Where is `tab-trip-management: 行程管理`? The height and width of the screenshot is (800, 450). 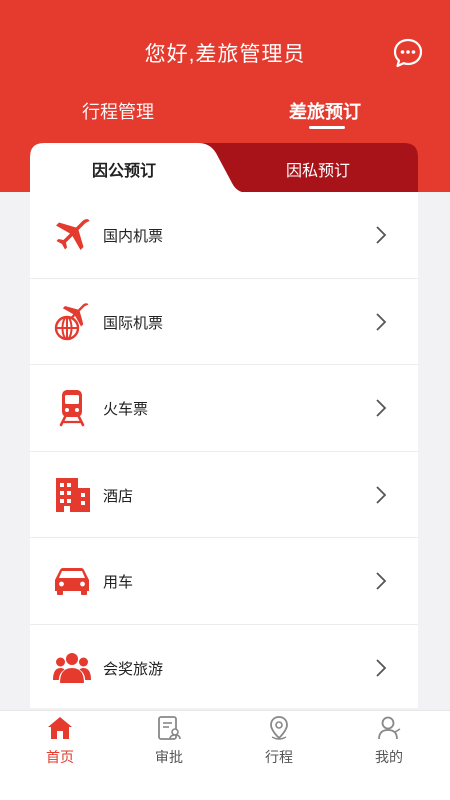
tab-trip-management: 行程管理 is located at coordinates (118, 111).